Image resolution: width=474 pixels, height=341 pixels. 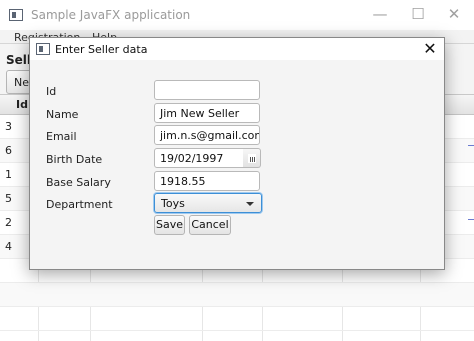 I want to click on cell-id: 4, so click(x=8, y=246).